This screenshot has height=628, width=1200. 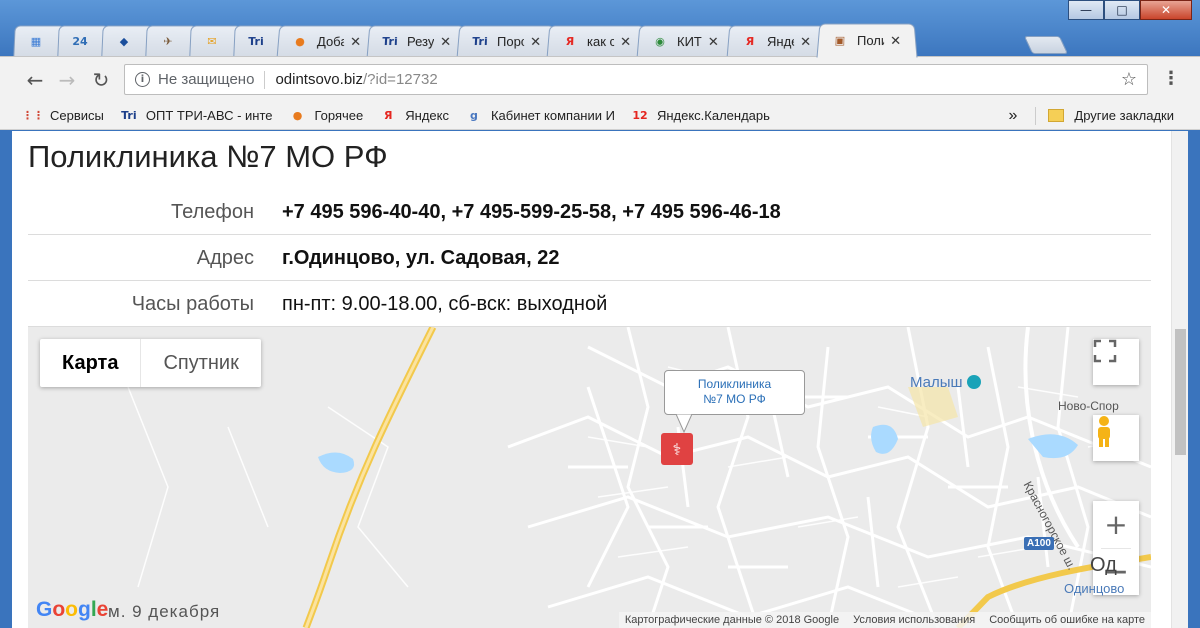 I want to click on bookmark-star-icon: ☆, so click(x=1129, y=79).